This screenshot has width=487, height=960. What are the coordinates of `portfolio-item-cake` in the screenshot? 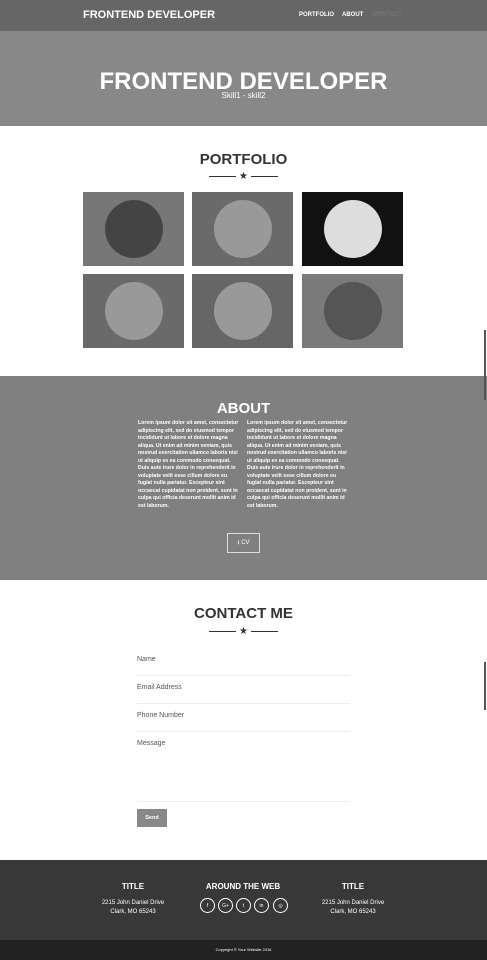 It's located at (242, 229).